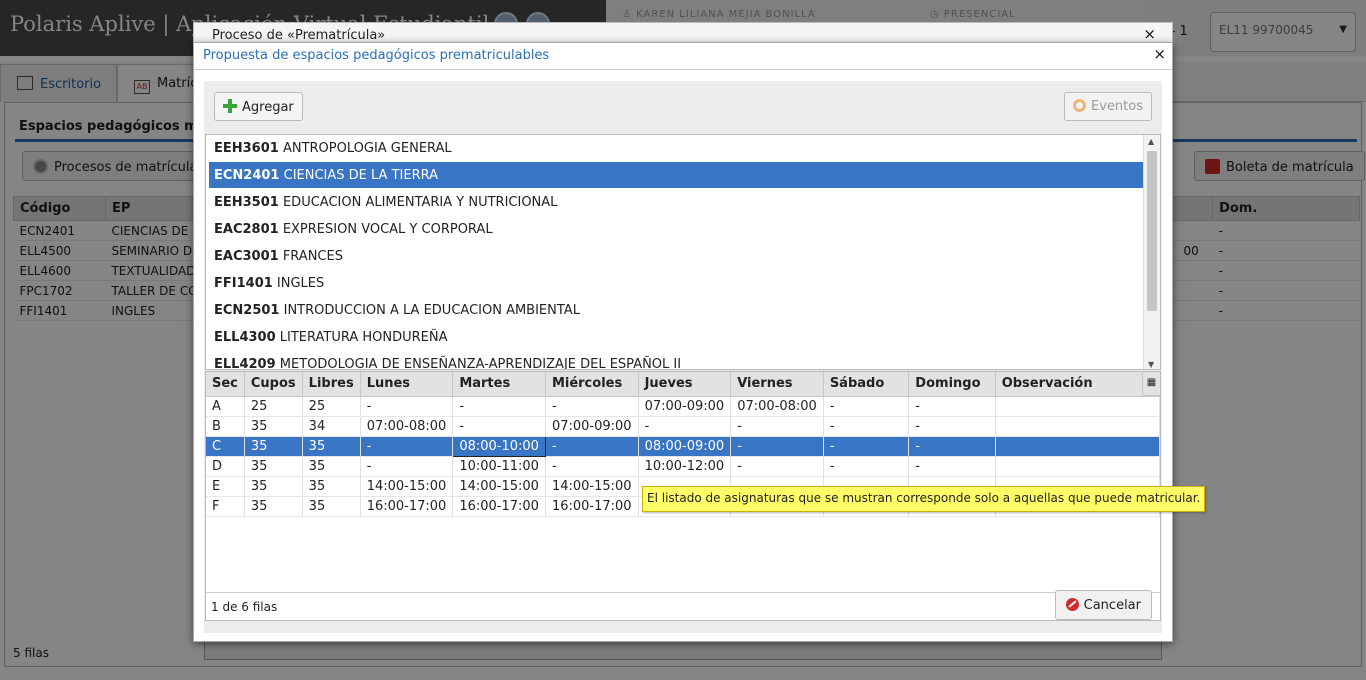  I want to click on subject-name: INGLES, so click(300, 283).